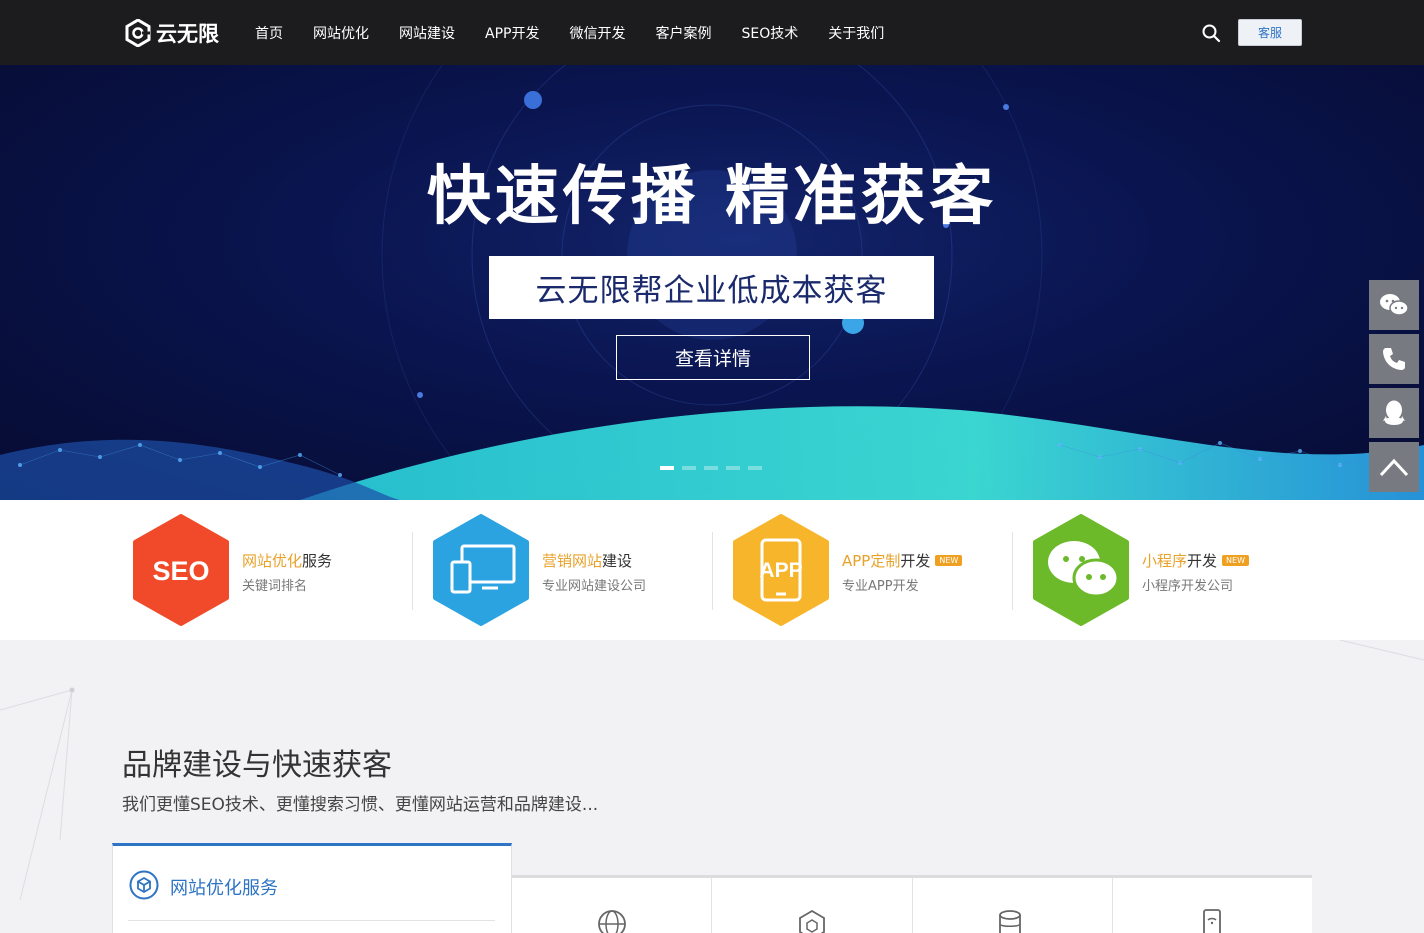 This screenshot has width=1424, height=933. What do you see at coordinates (187, 34) in the screenshot?
I see `logo-text: 云无限` at bounding box center [187, 34].